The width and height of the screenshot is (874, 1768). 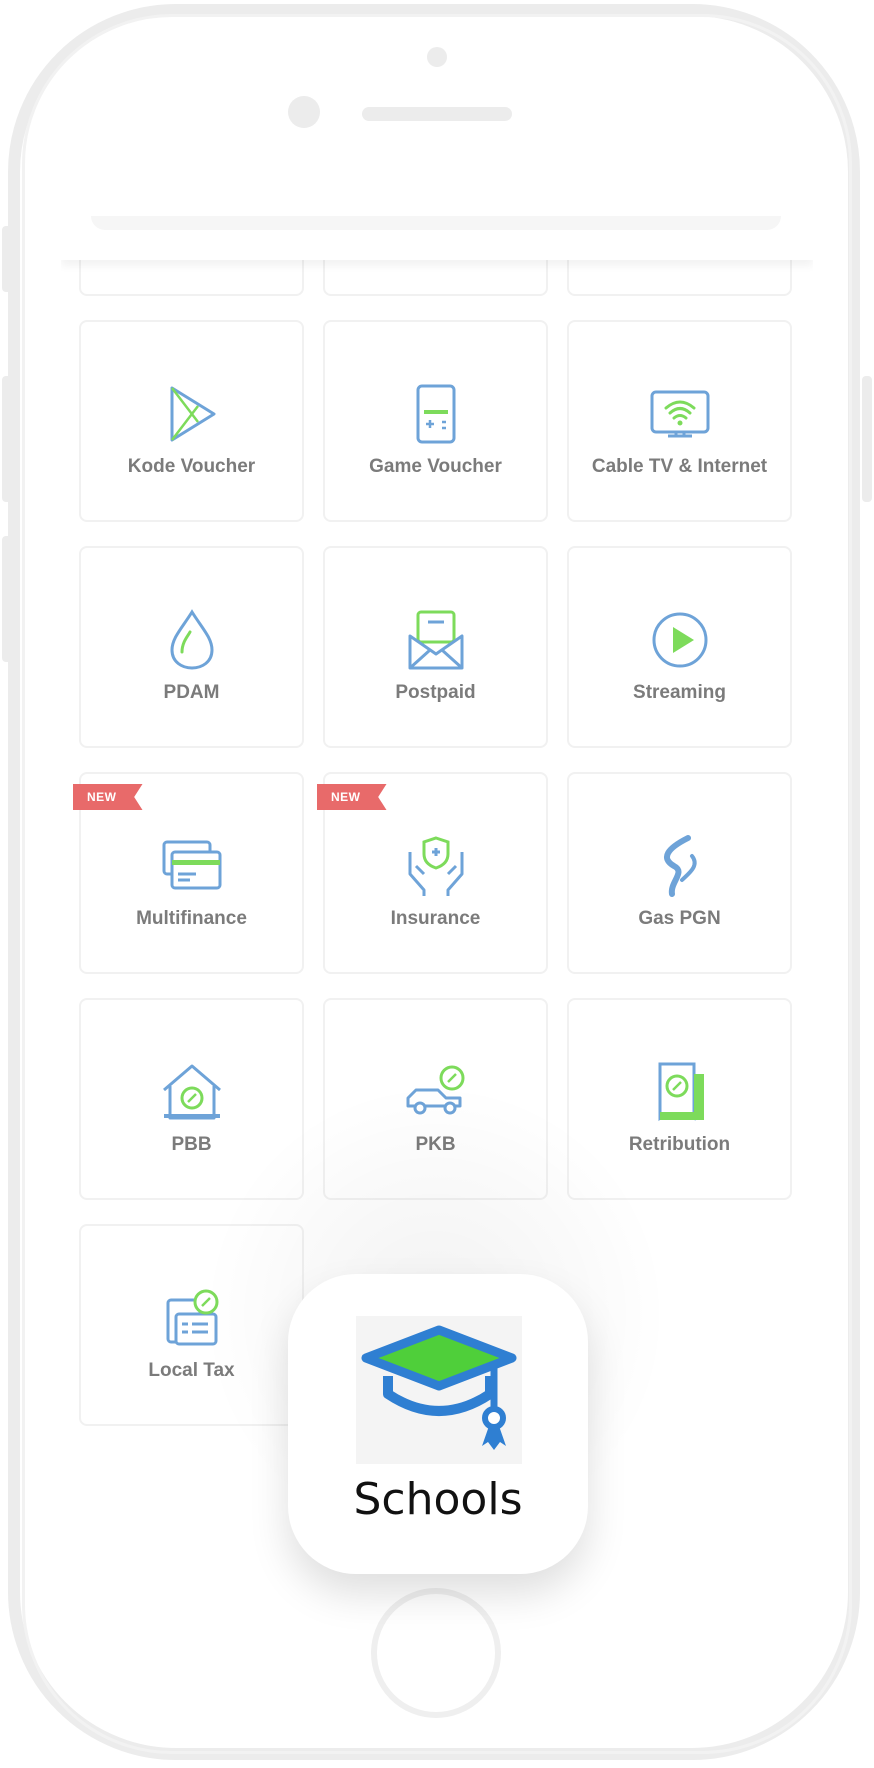 I want to click on header-area, so click(x=437, y=205).